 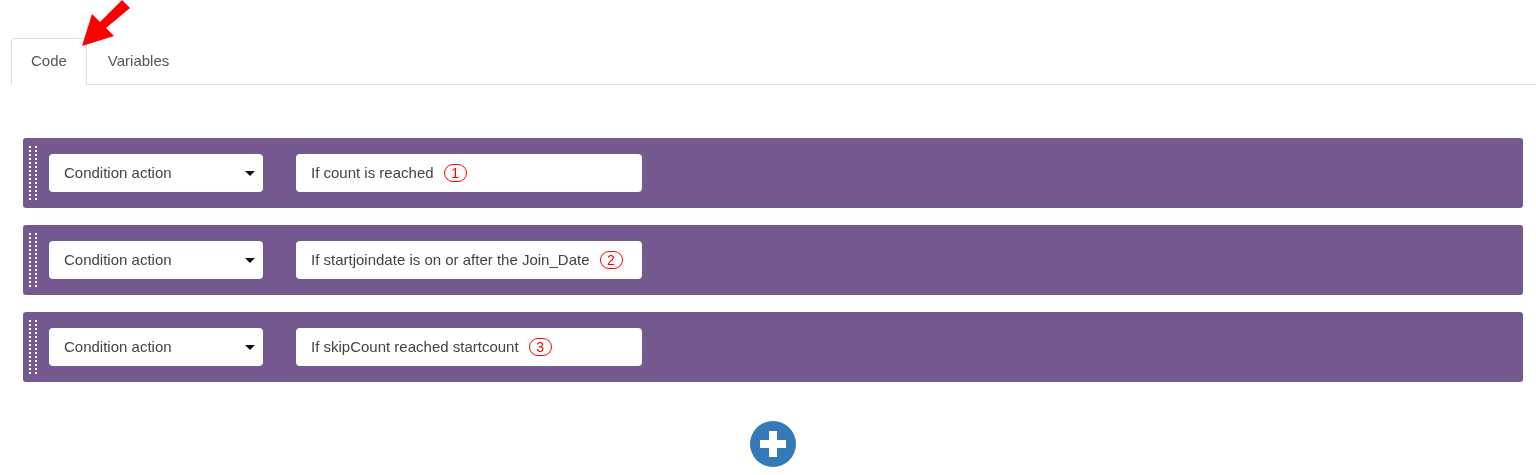 I want to click on add-button, so click(x=773, y=444).